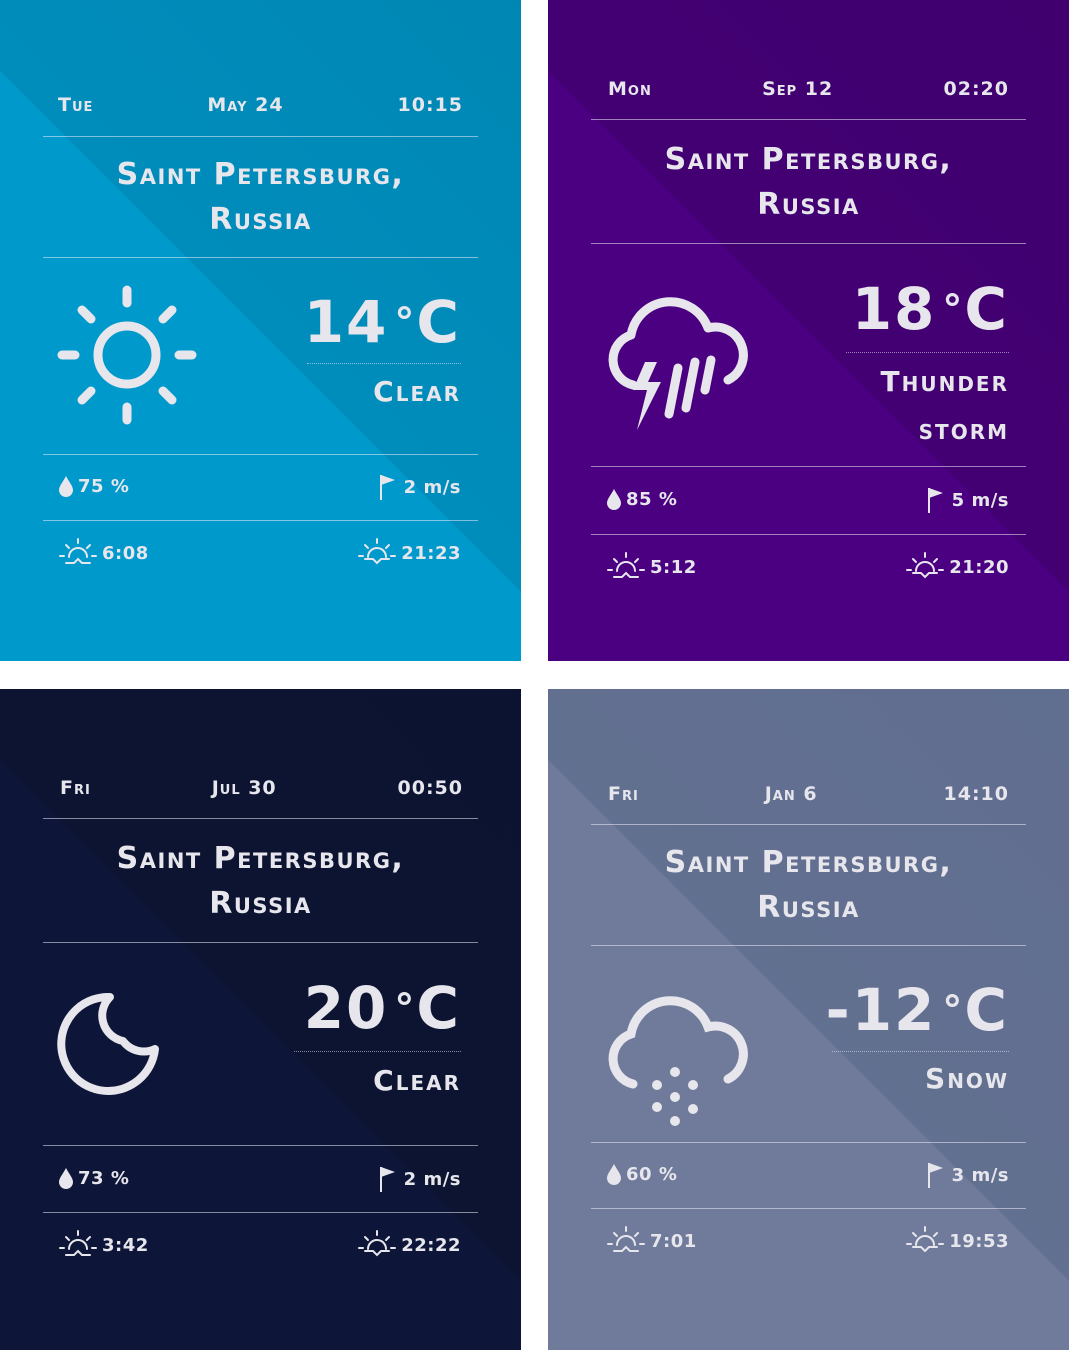 The height and width of the screenshot is (1350, 1069). Describe the element at coordinates (93, 1178) in the screenshot. I see `humidity: 73 %` at that location.